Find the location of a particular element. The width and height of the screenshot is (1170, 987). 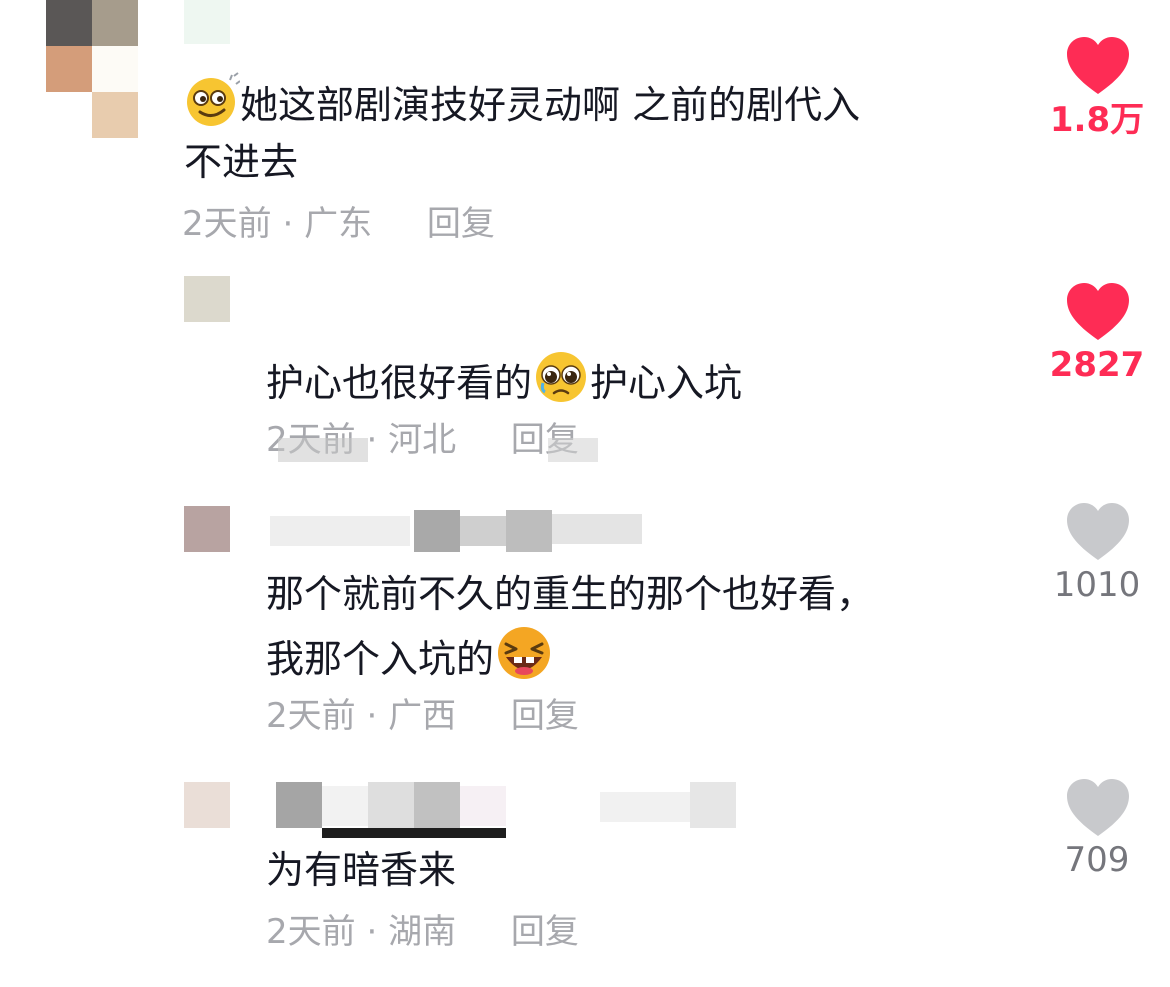

pleading-face-emoji-icon is located at coordinates (561, 377).